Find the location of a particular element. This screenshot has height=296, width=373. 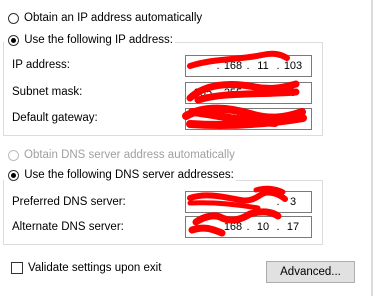

octet-4: 3 is located at coordinates (293, 202).